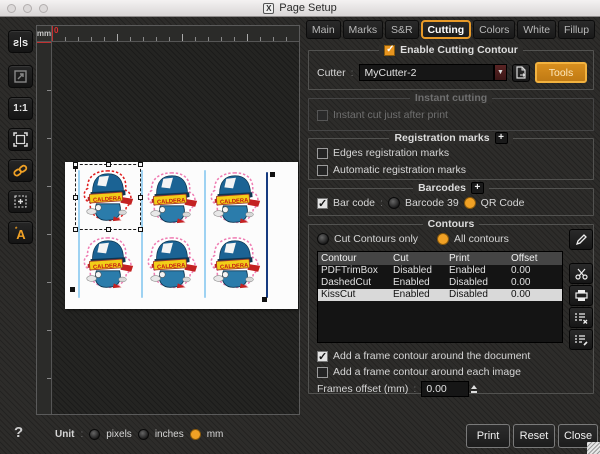 This screenshot has height=454, width=600. I want to click on table-row-selected: KissCut Enabled Disabled 0.00, so click(440, 295).